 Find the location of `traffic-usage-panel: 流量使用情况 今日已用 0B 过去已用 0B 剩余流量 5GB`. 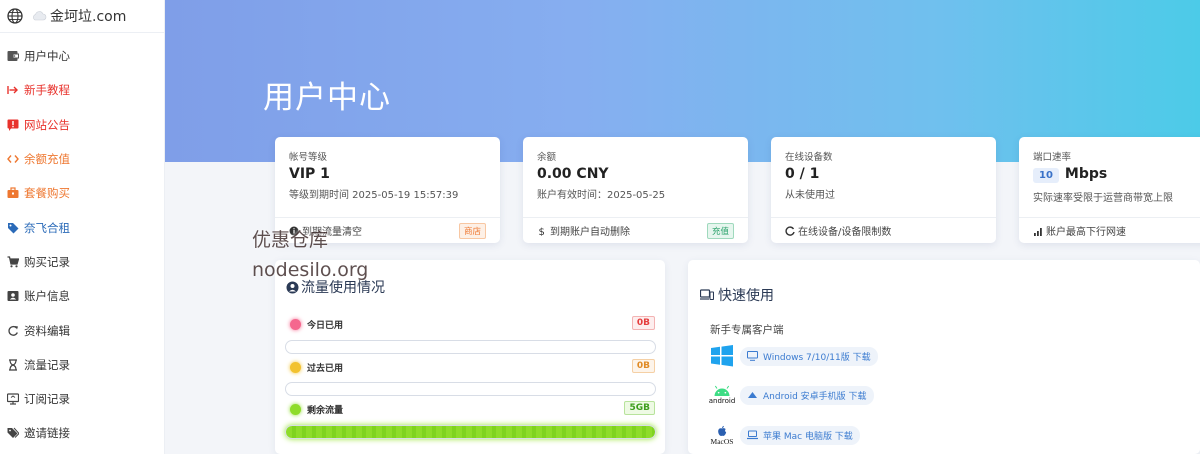

traffic-usage-panel: 流量使用情况 今日已用 0B 过去已用 0B 剩余流量 5GB is located at coordinates (470, 357).